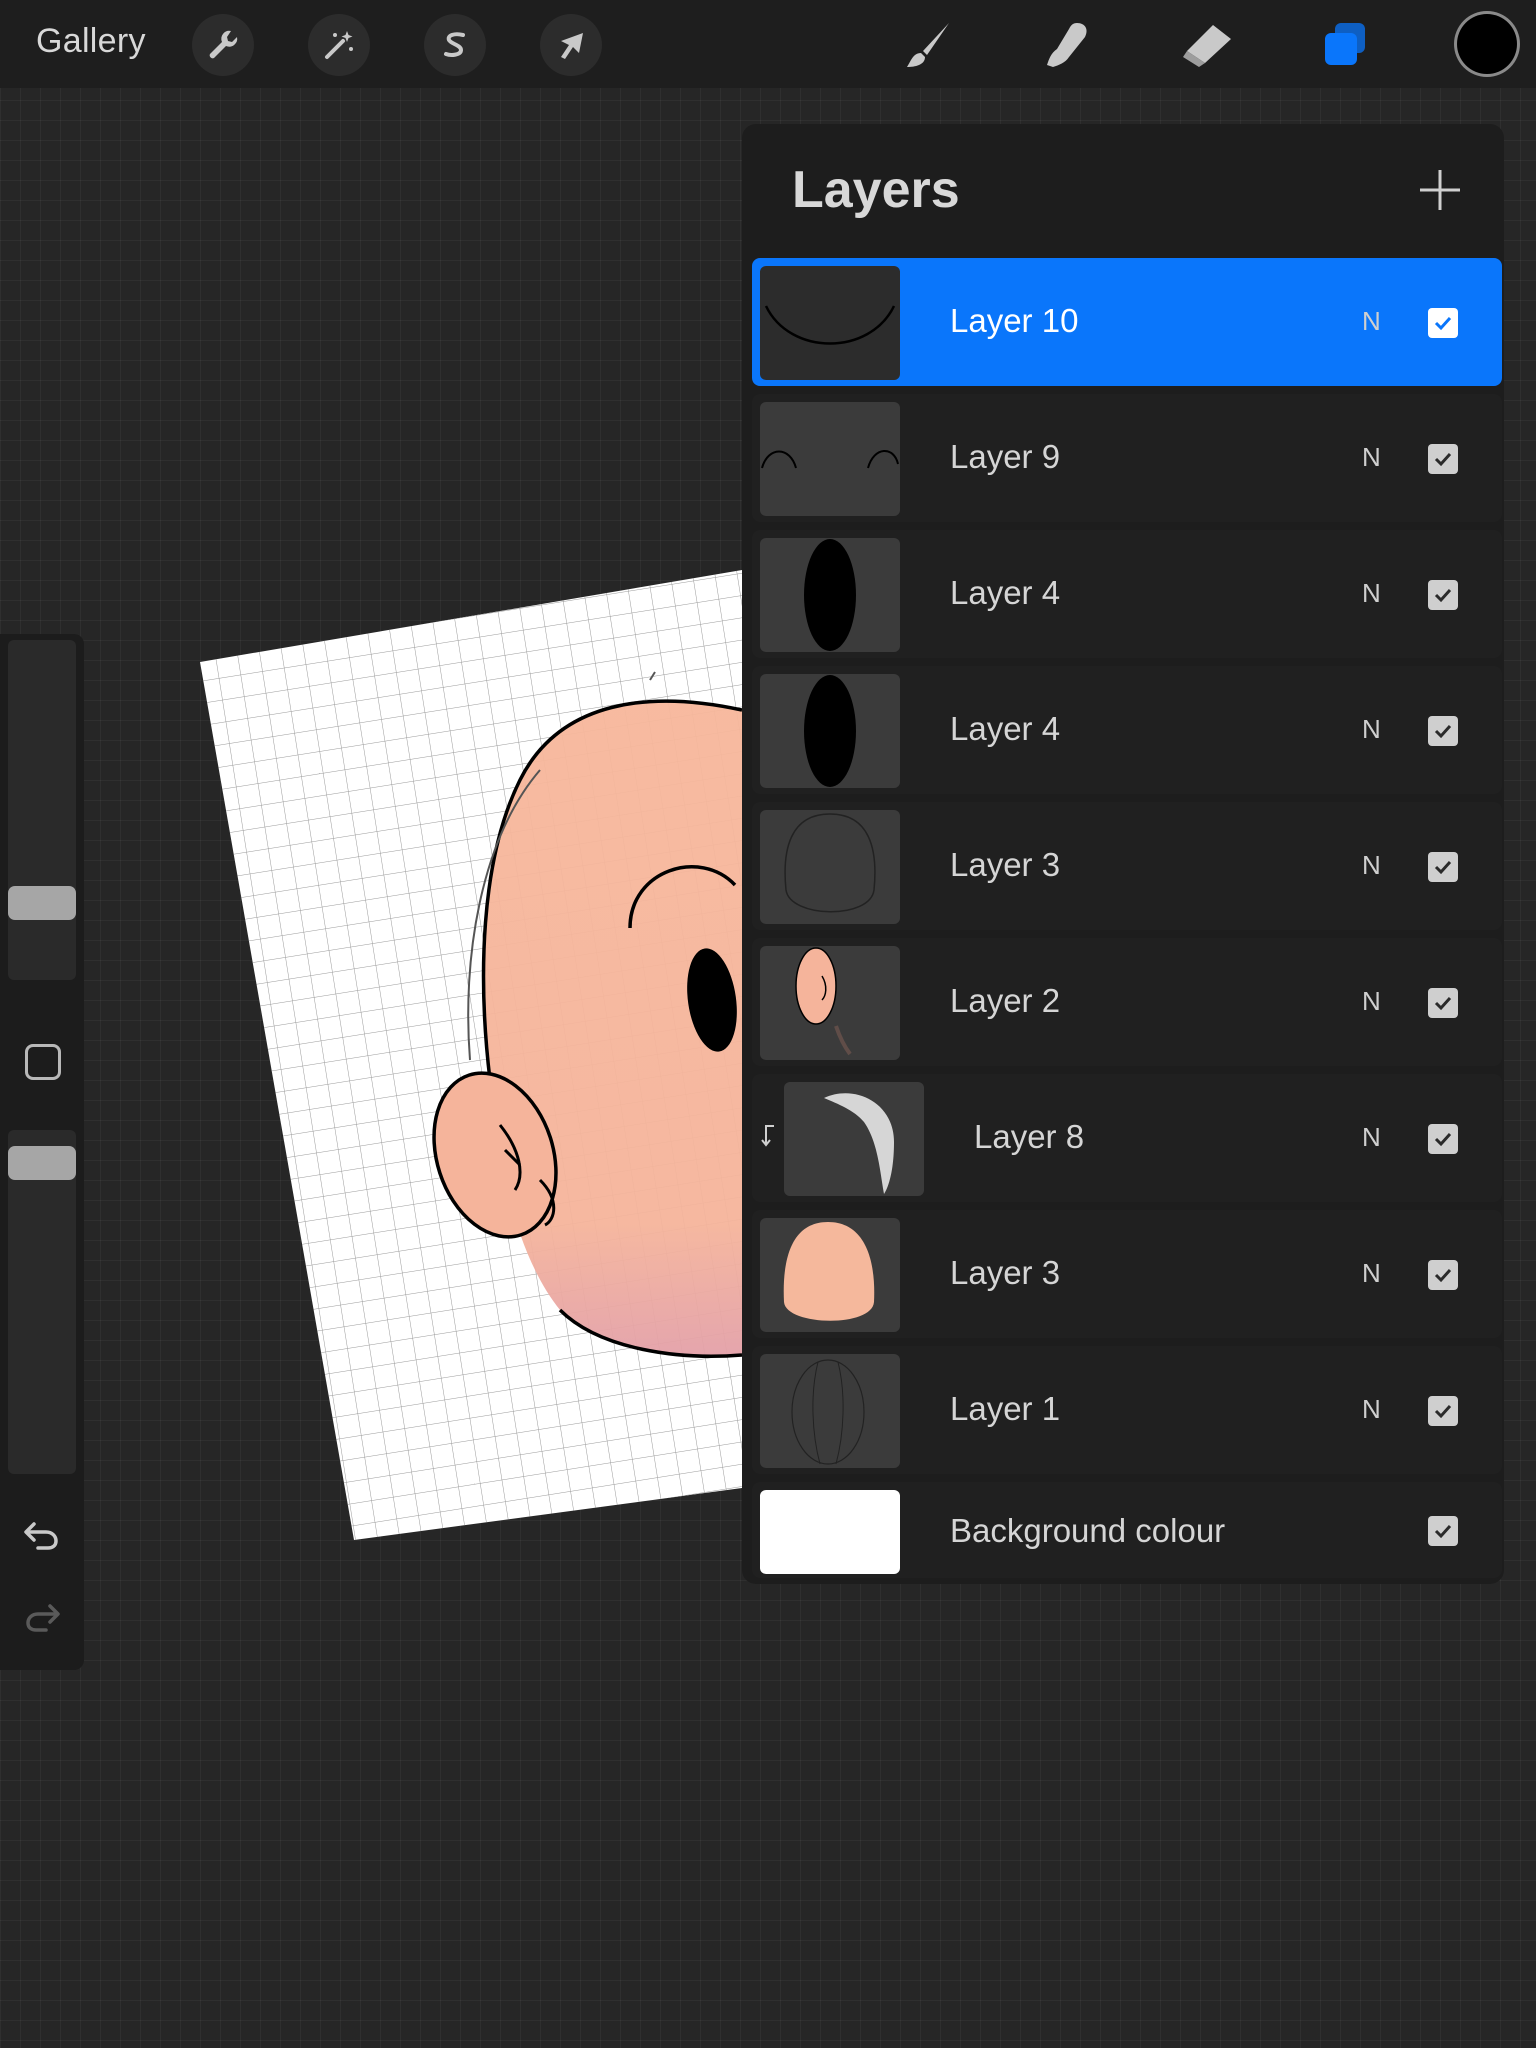  Describe the element at coordinates (1127, 1138) in the screenshot. I see `layer-row: Layer 8 N` at that location.